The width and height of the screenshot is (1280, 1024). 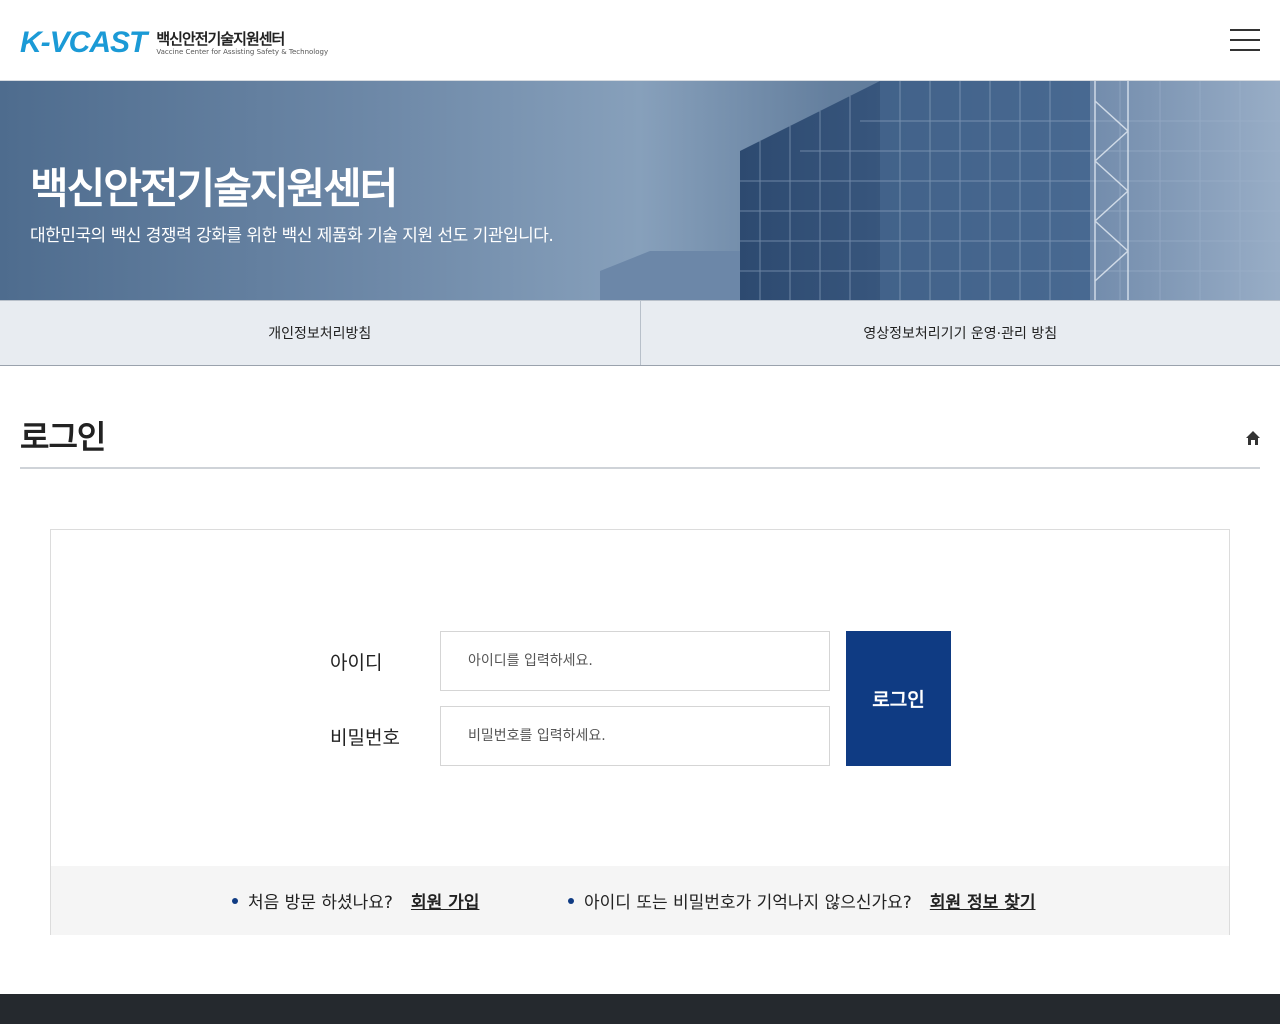 What do you see at coordinates (898, 698) in the screenshot?
I see `login-button: 로그인` at bounding box center [898, 698].